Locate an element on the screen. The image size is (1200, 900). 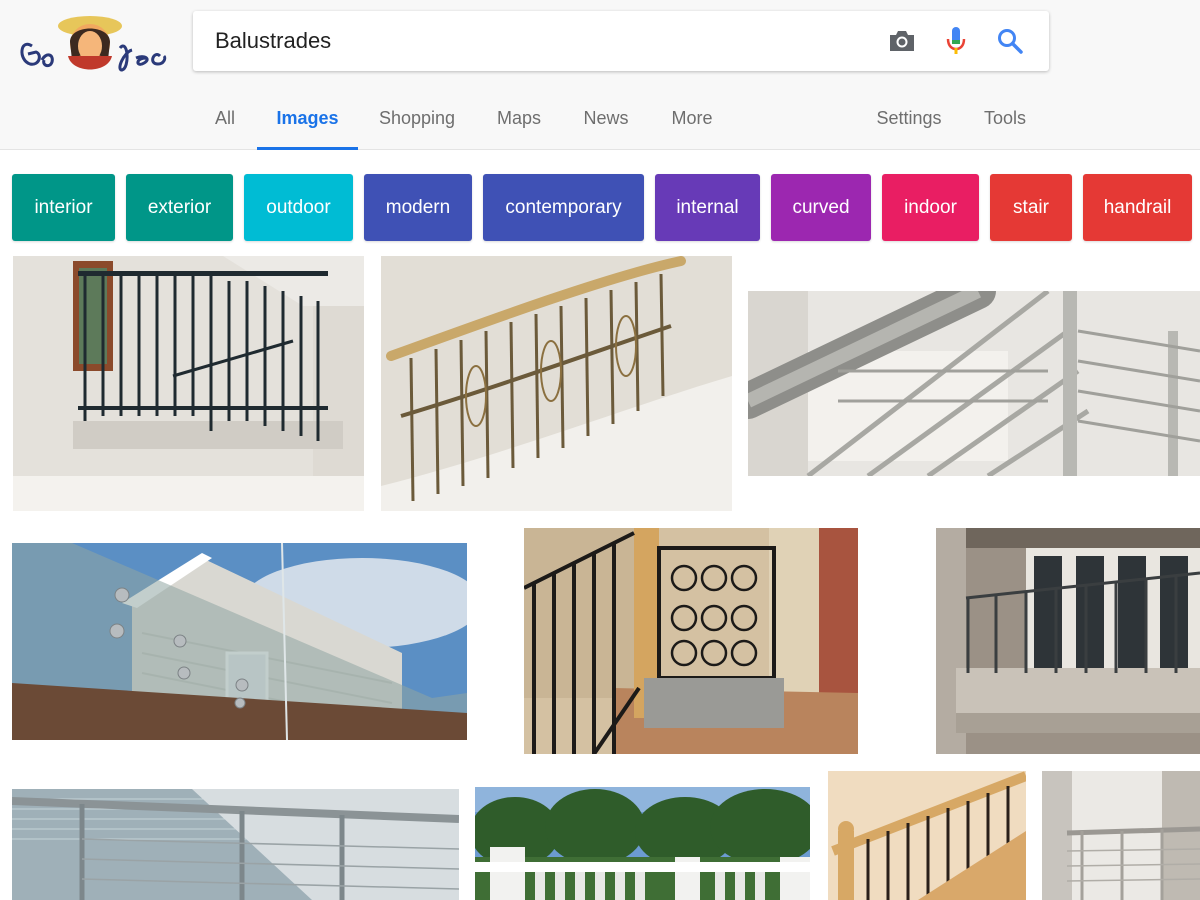
image-result-glass-balustrade is located at coordinates (239, 641).